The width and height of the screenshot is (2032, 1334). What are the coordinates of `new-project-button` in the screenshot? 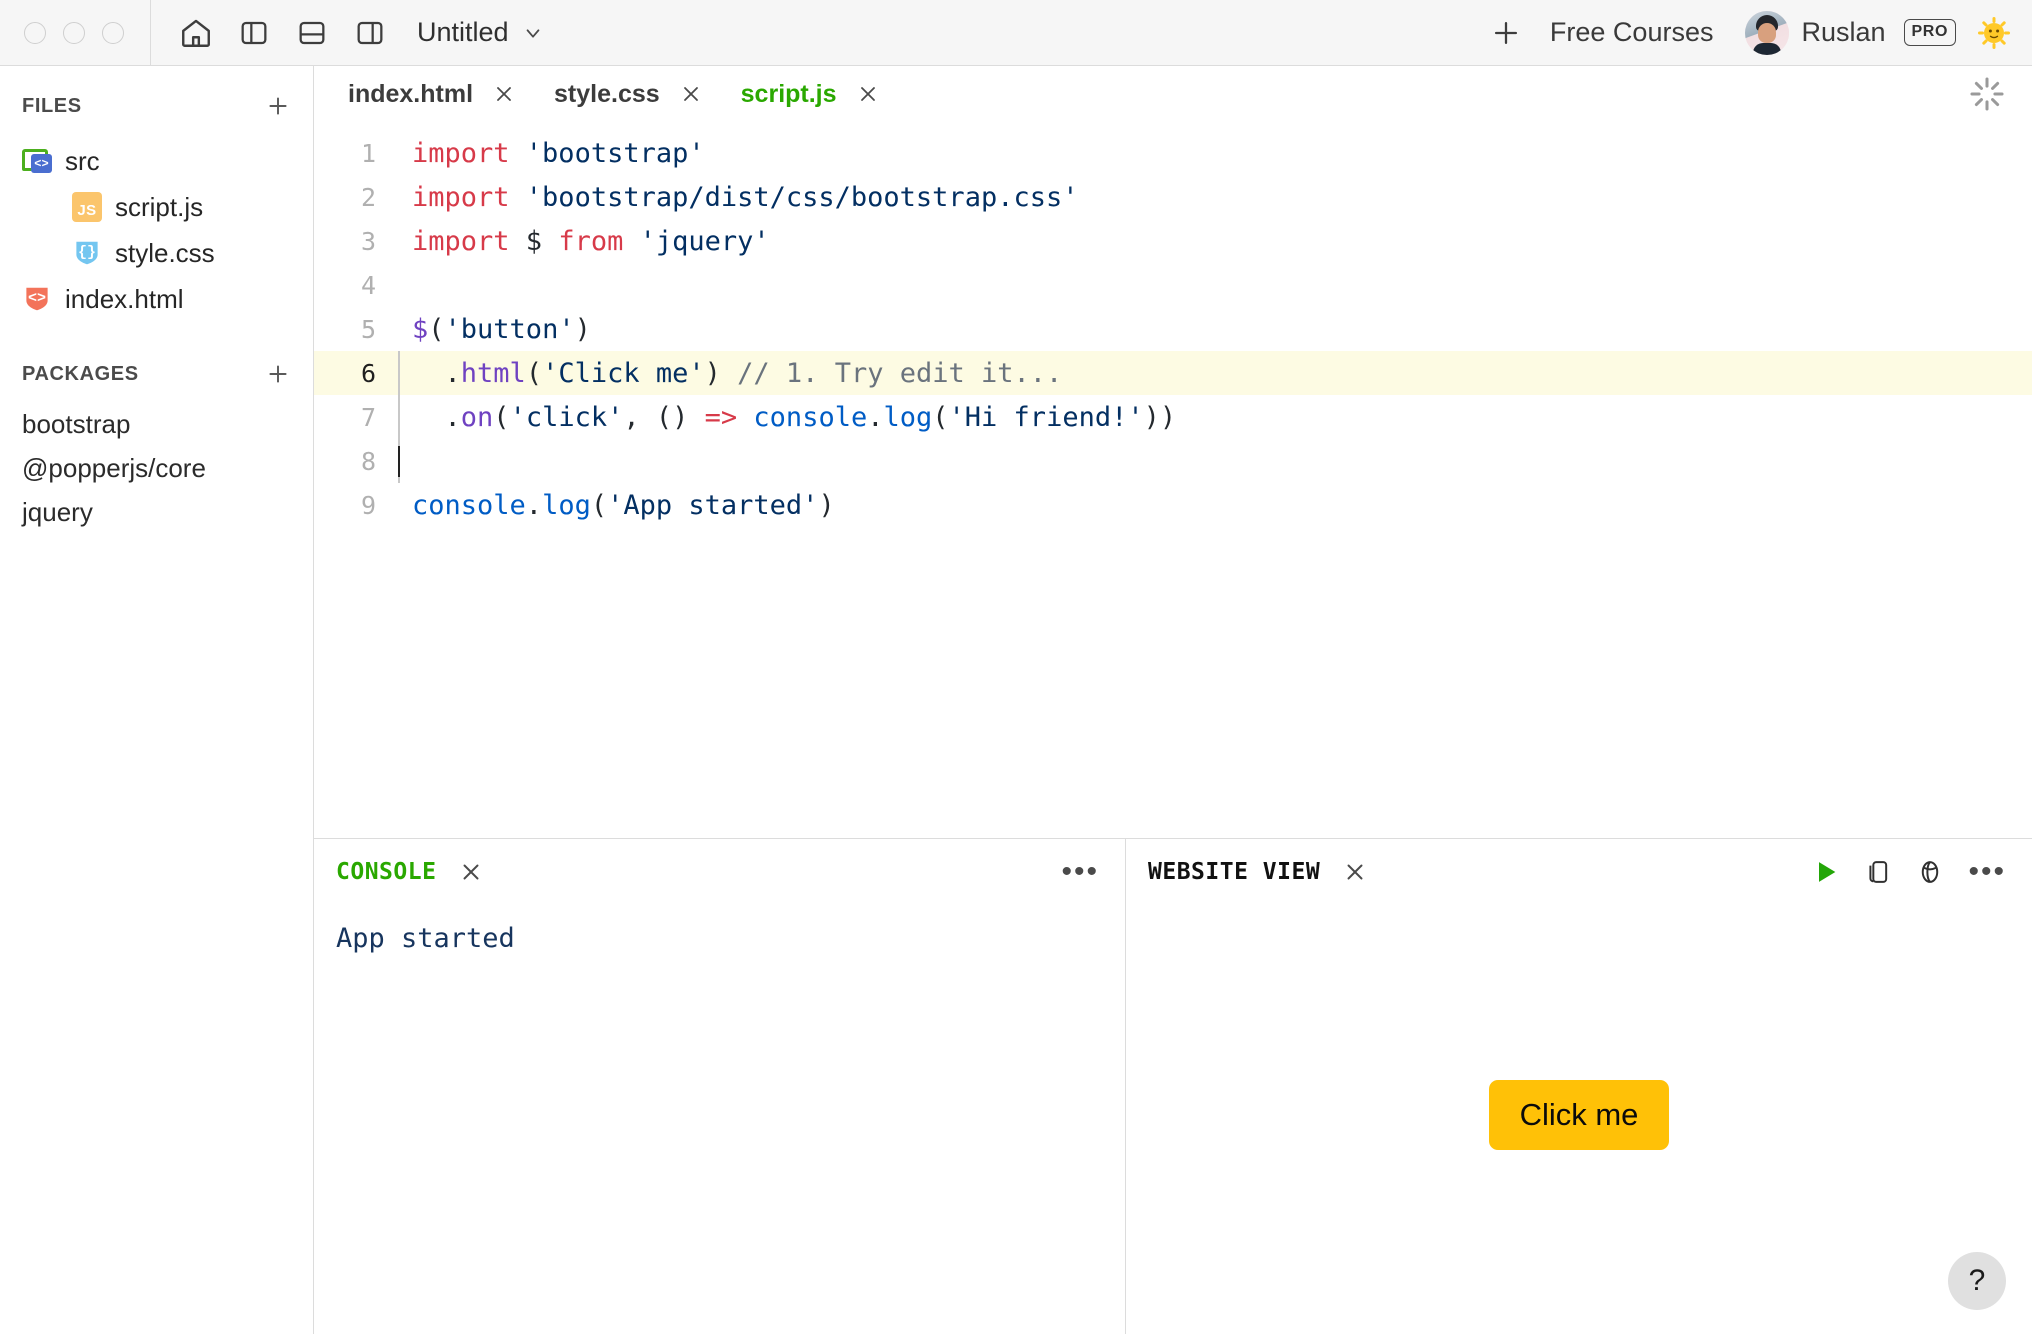 It's located at (1506, 33).